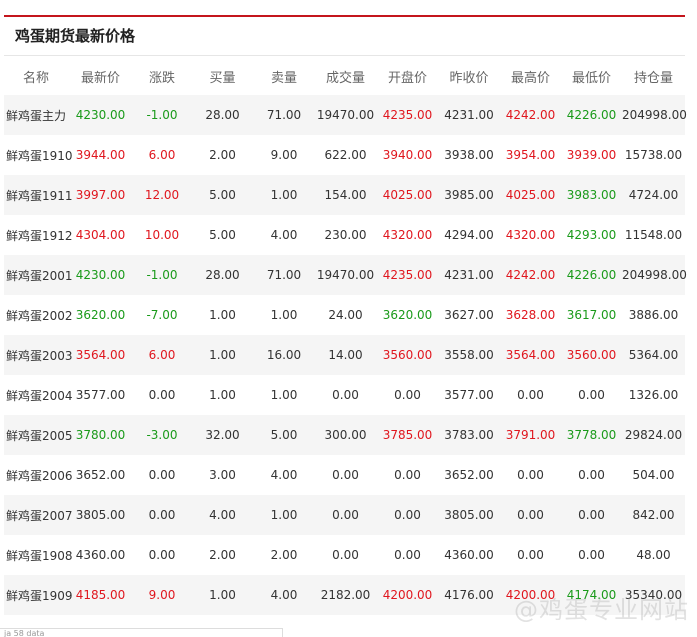 Image resolution: width=697 pixels, height=637 pixels. I want to click on cell-name: 鲜鸡蛋2007, so click(38, 515).